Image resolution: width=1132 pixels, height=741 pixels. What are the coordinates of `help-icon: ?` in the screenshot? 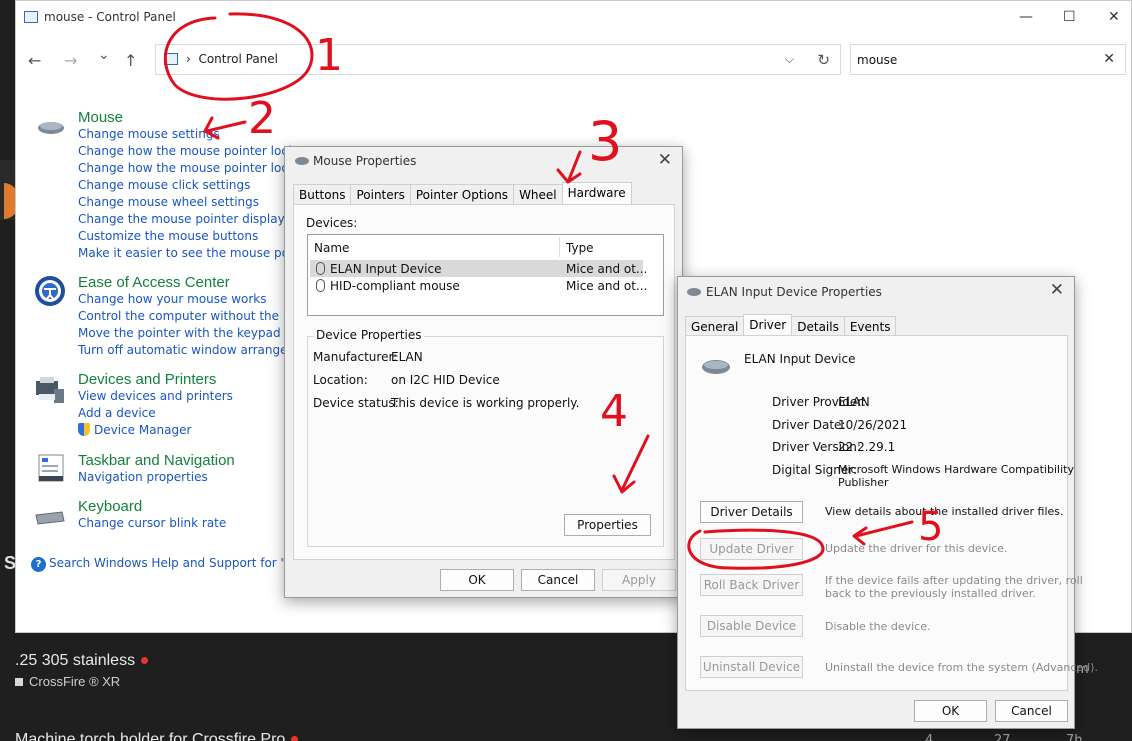 It's located at (38, 564).